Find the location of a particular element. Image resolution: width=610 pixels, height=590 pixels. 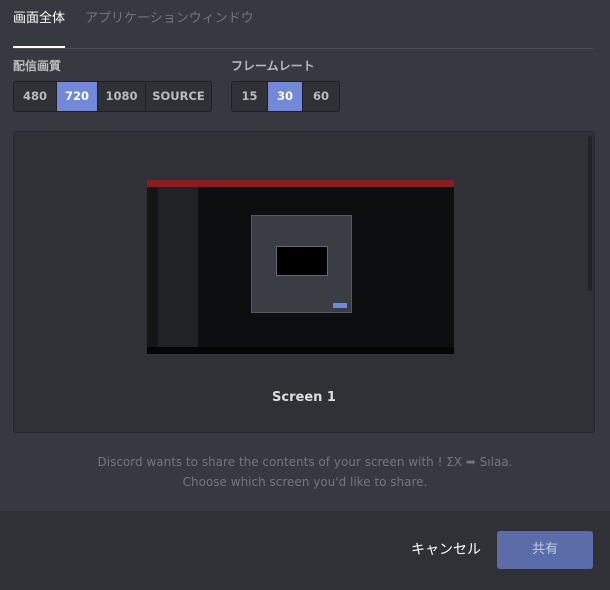

tab-application-window: アプリケーションウィンドウ is located at coordinates (169, 19).